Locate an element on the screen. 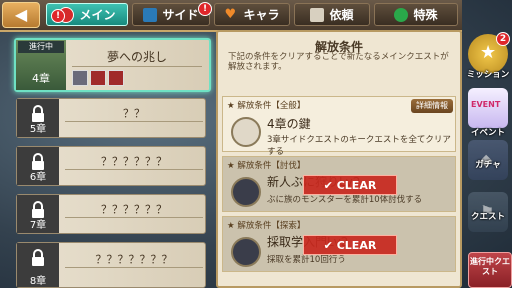 This screenshot has height=288, width=512. tab-chara: ♥ キャラ is located at coordinates (252, 14).